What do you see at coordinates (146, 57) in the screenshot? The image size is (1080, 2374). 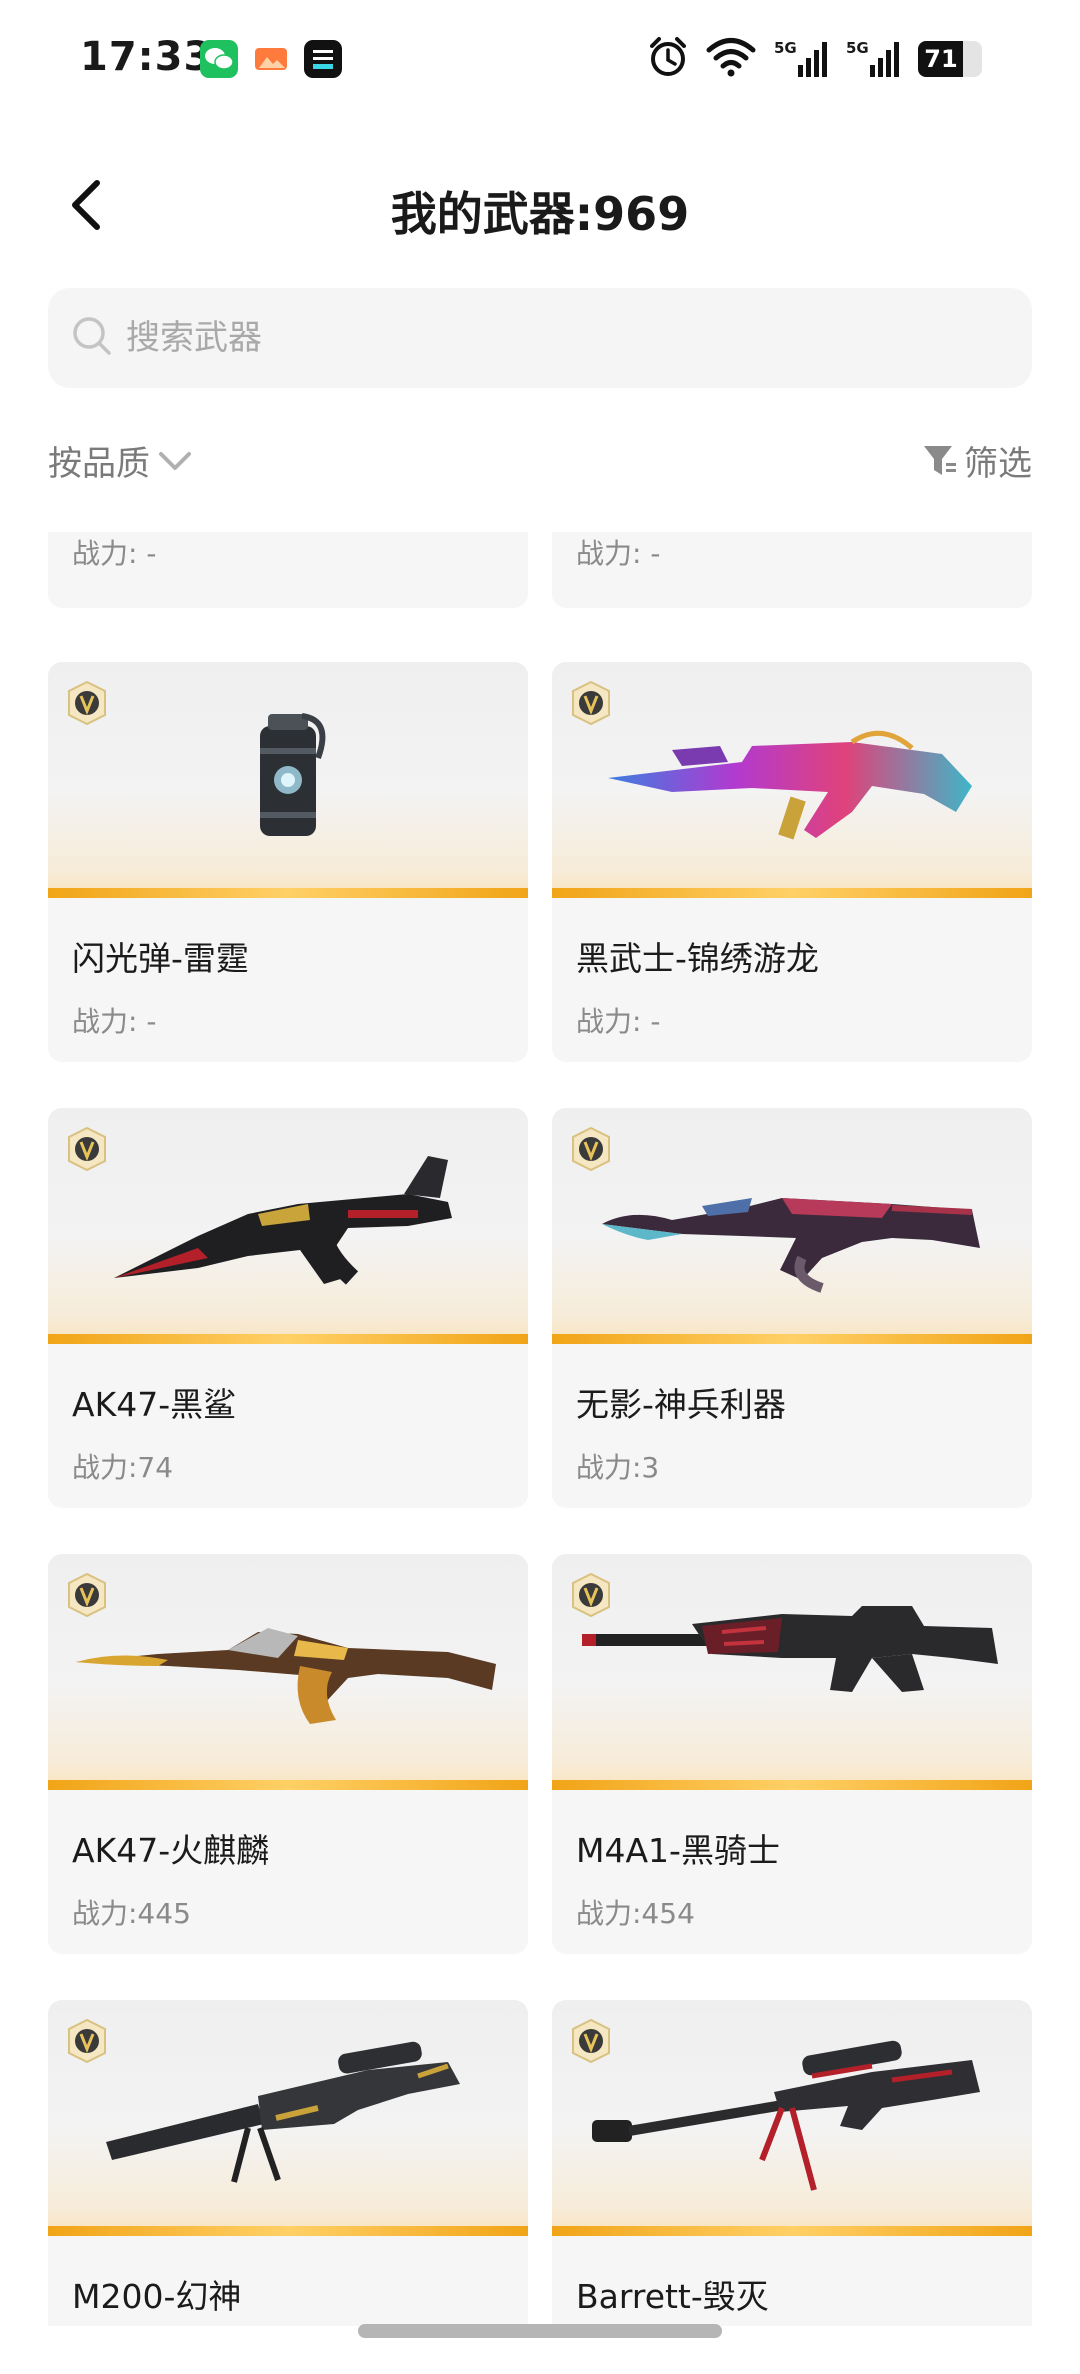 I see `status-time: 17:33` at bounding box center [146, 57].